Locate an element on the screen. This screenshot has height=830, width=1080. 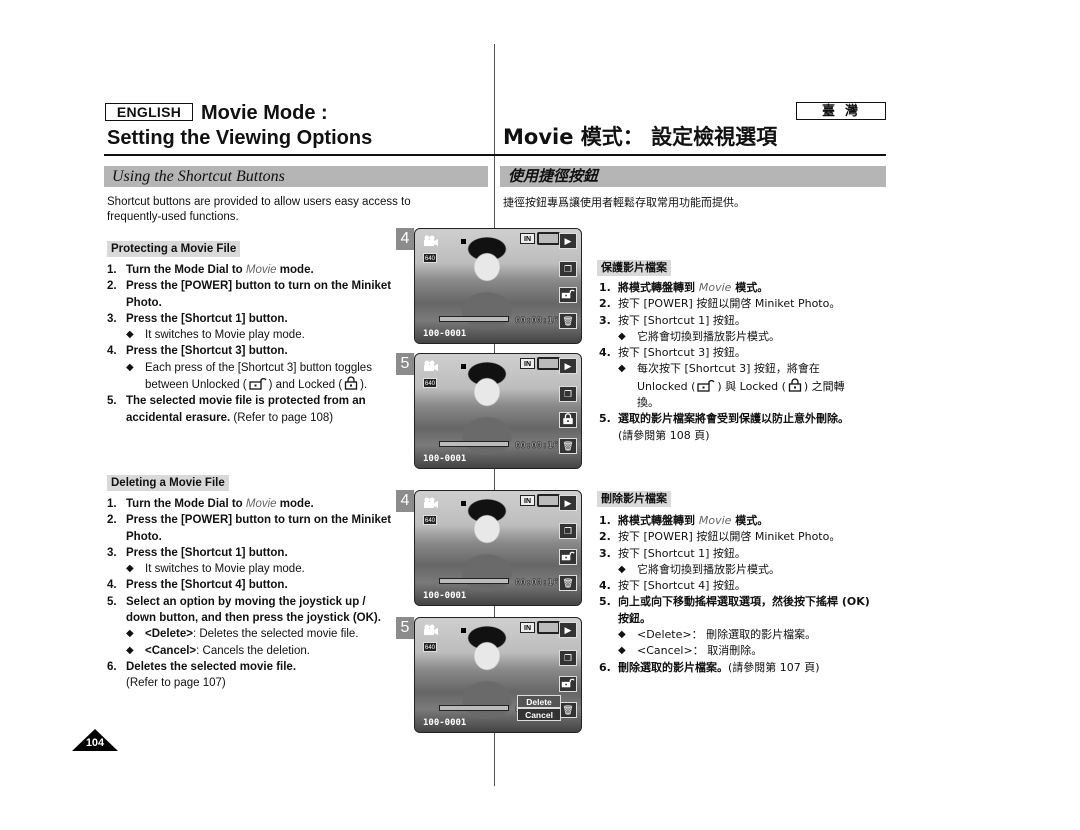
page-number: 104 is located at coordinates (95, 740).